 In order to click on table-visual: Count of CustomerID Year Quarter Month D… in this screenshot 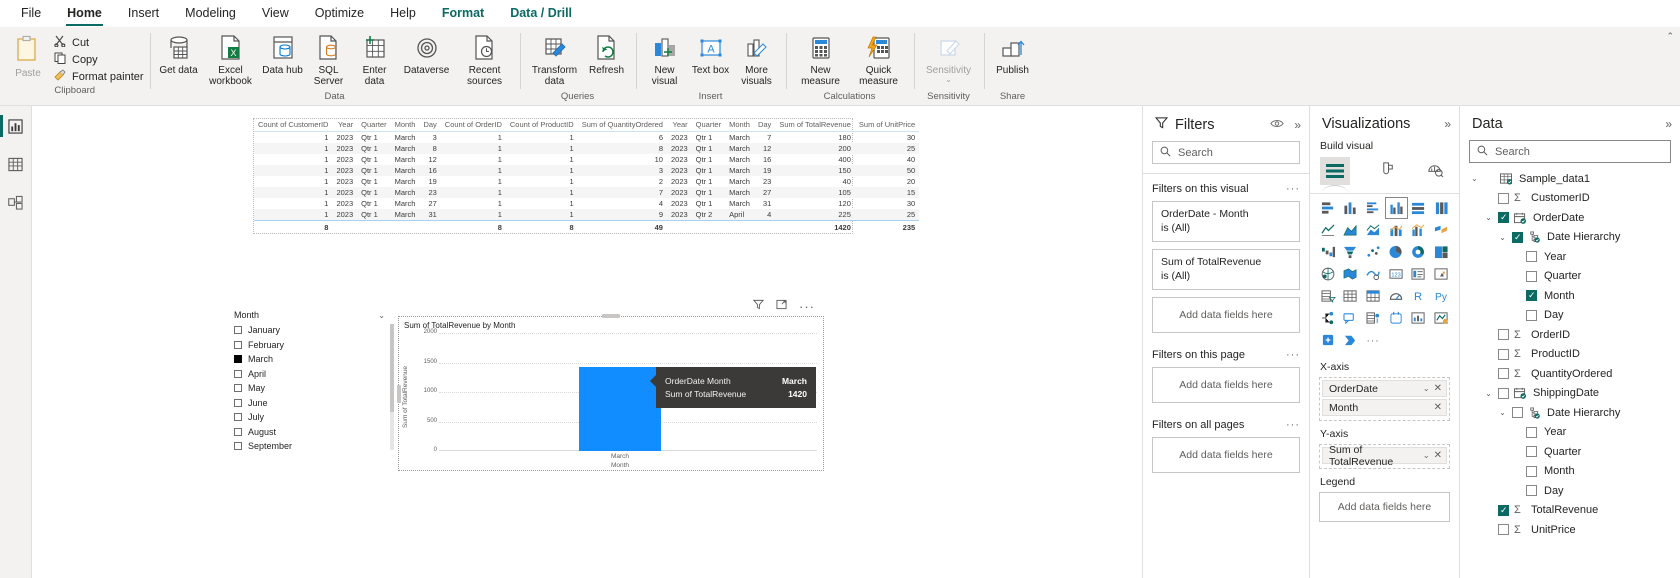, I will do `click(586, 176)`.